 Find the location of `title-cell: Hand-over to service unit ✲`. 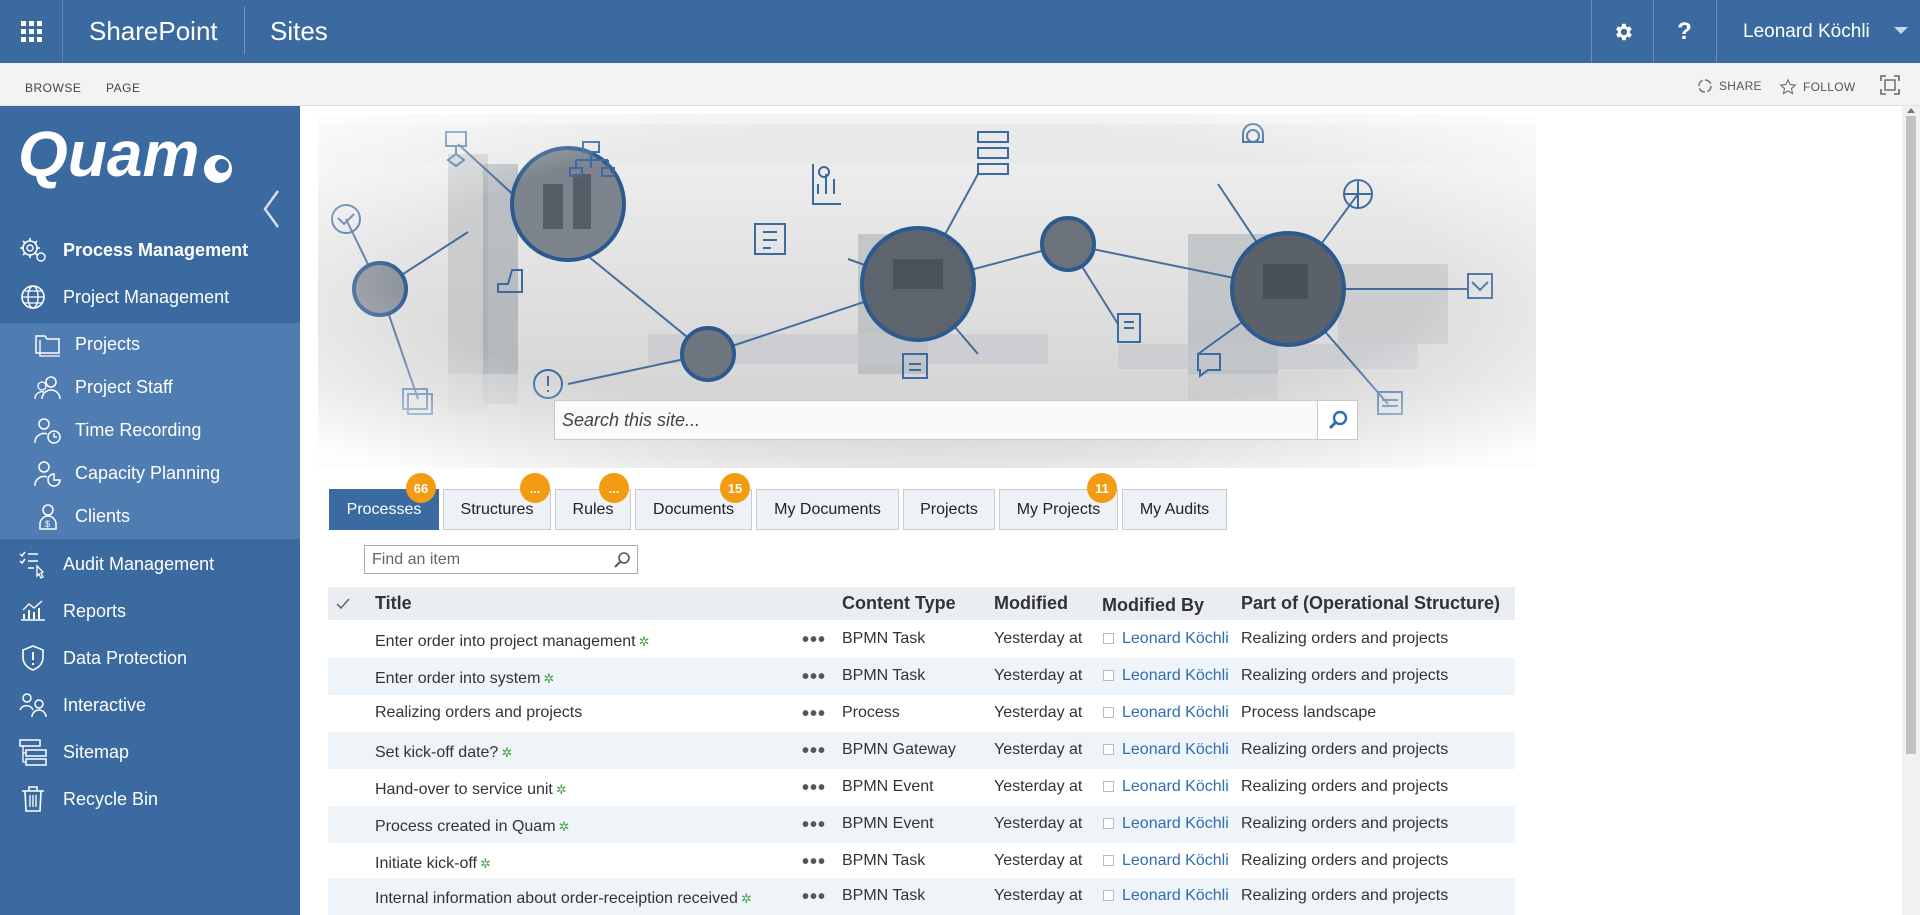

title-cell: Hand-over to service unit ✲ is located at coordinates (471, 790).